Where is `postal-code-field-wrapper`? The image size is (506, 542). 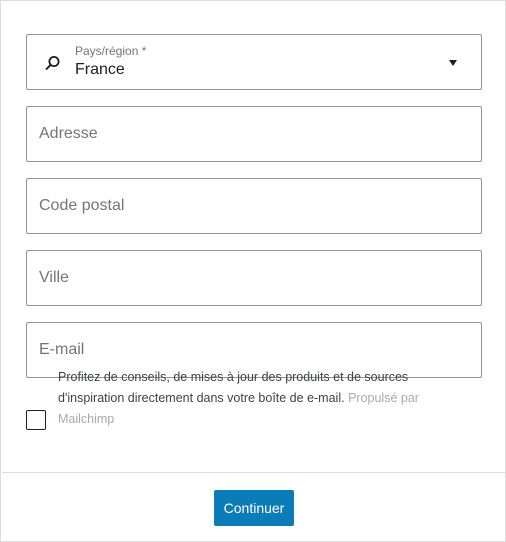
postal-code-field-wrapper is located at coordinates (254, 206).